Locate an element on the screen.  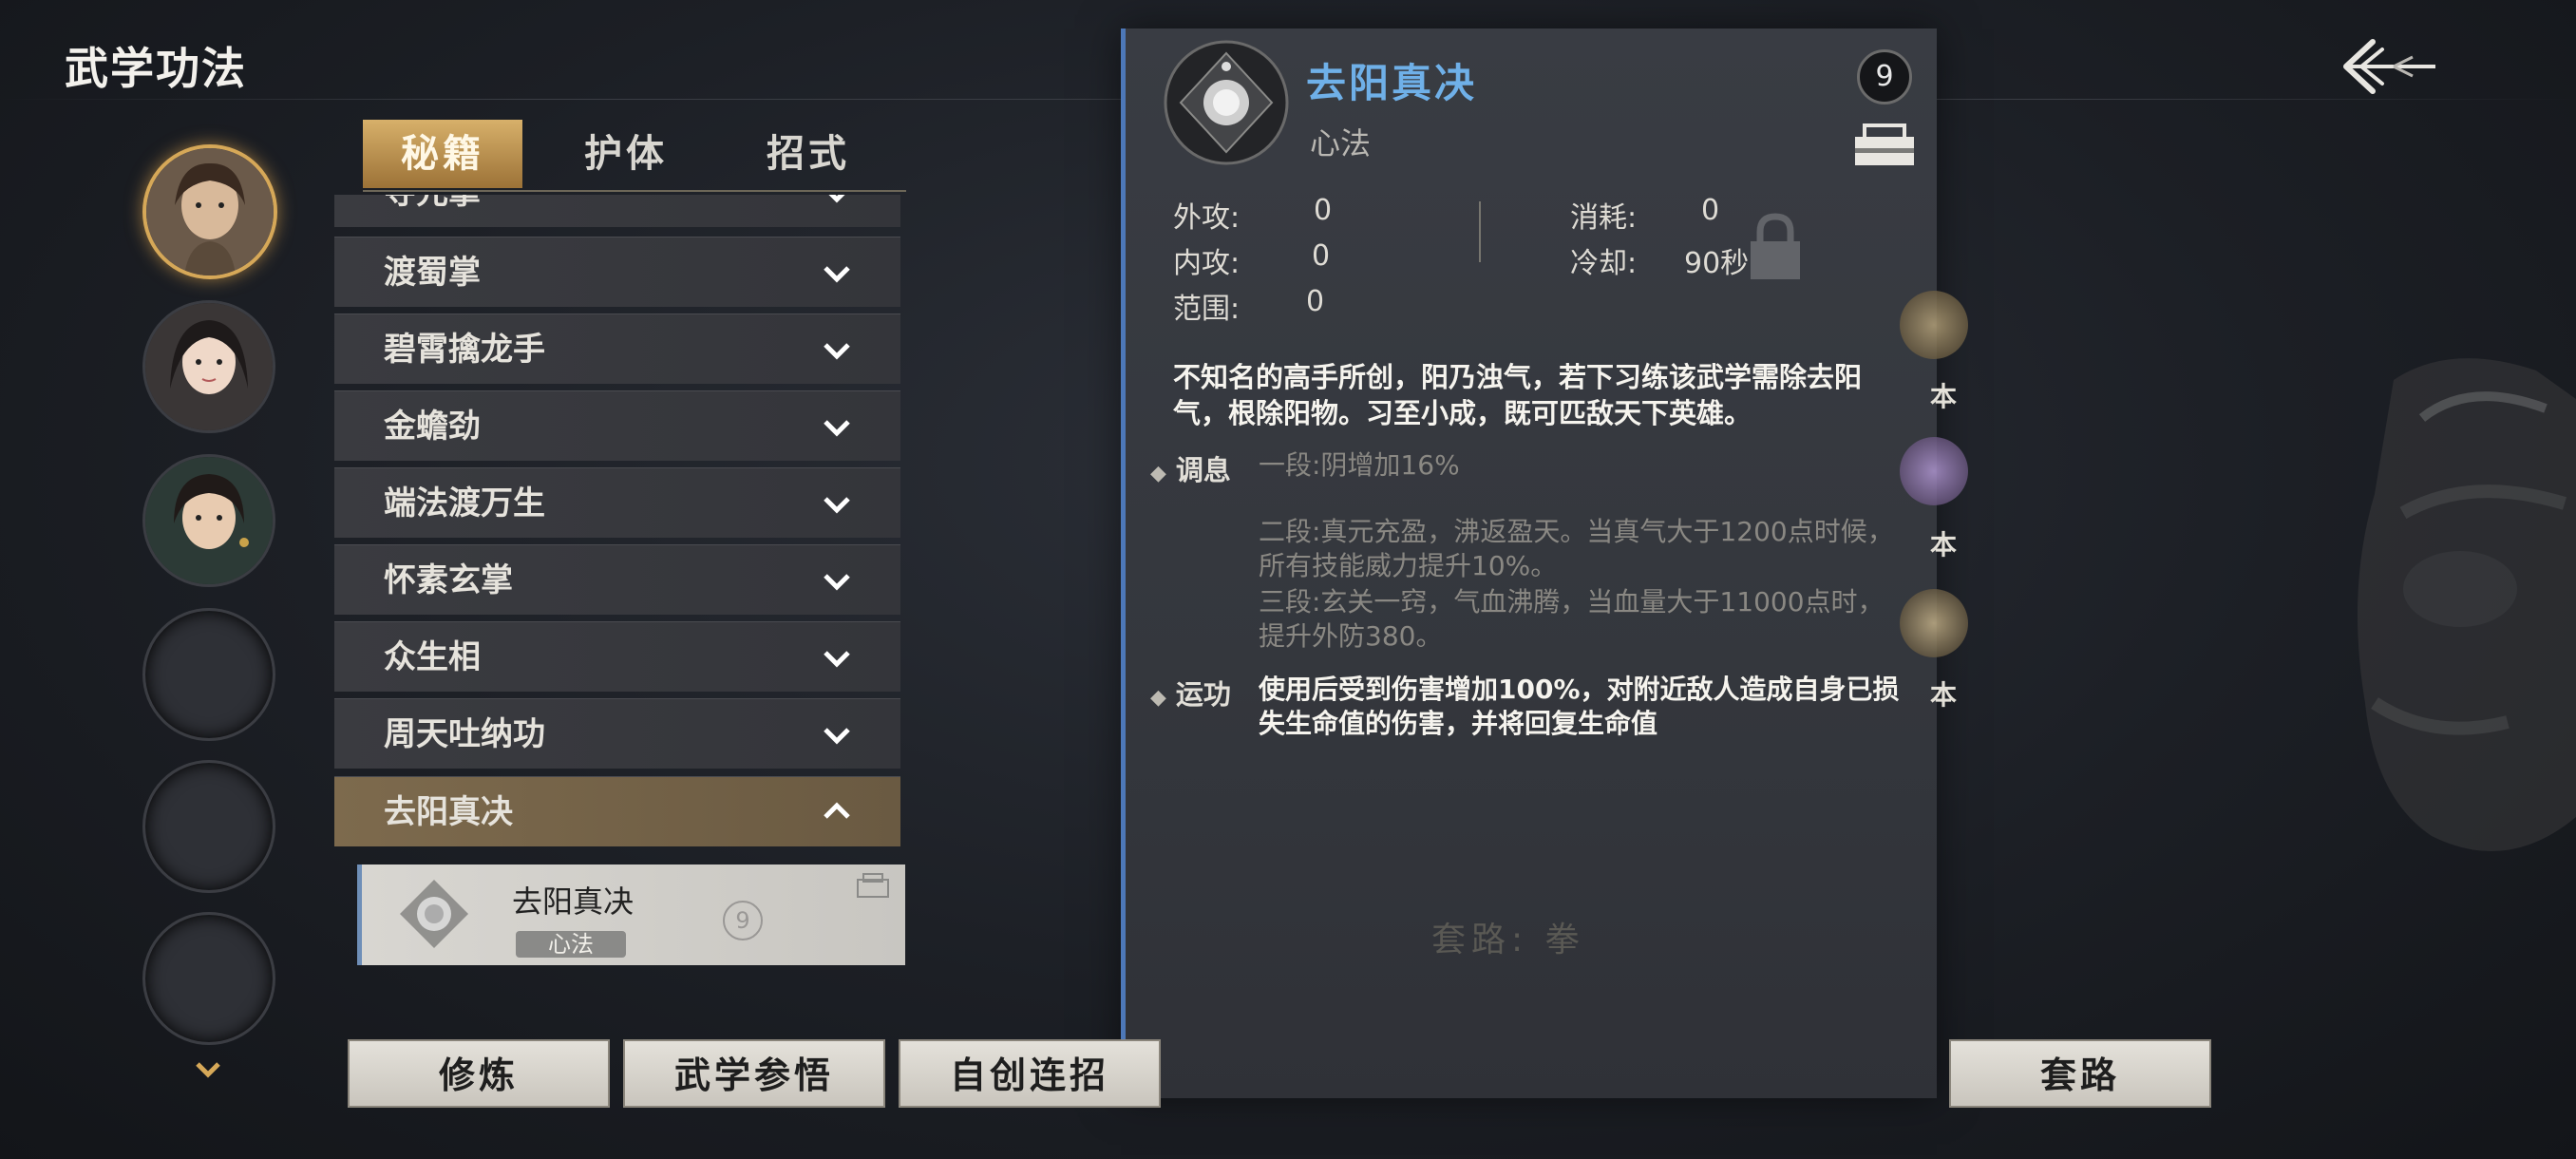
skill-emblem-icon is located at coordinates (1226, 102).